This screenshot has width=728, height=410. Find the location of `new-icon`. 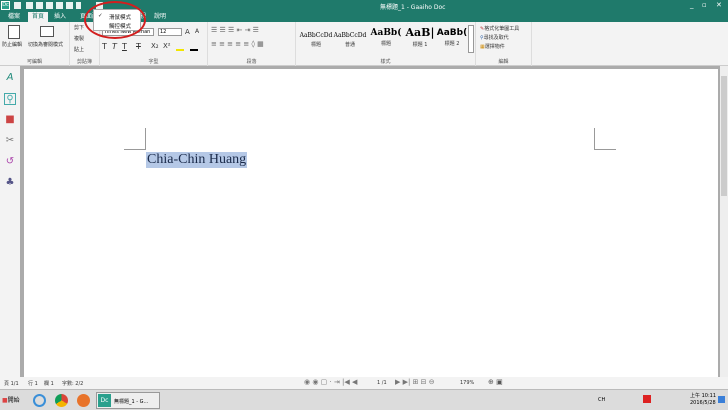

new-icon is located at coordinates (17, 5).